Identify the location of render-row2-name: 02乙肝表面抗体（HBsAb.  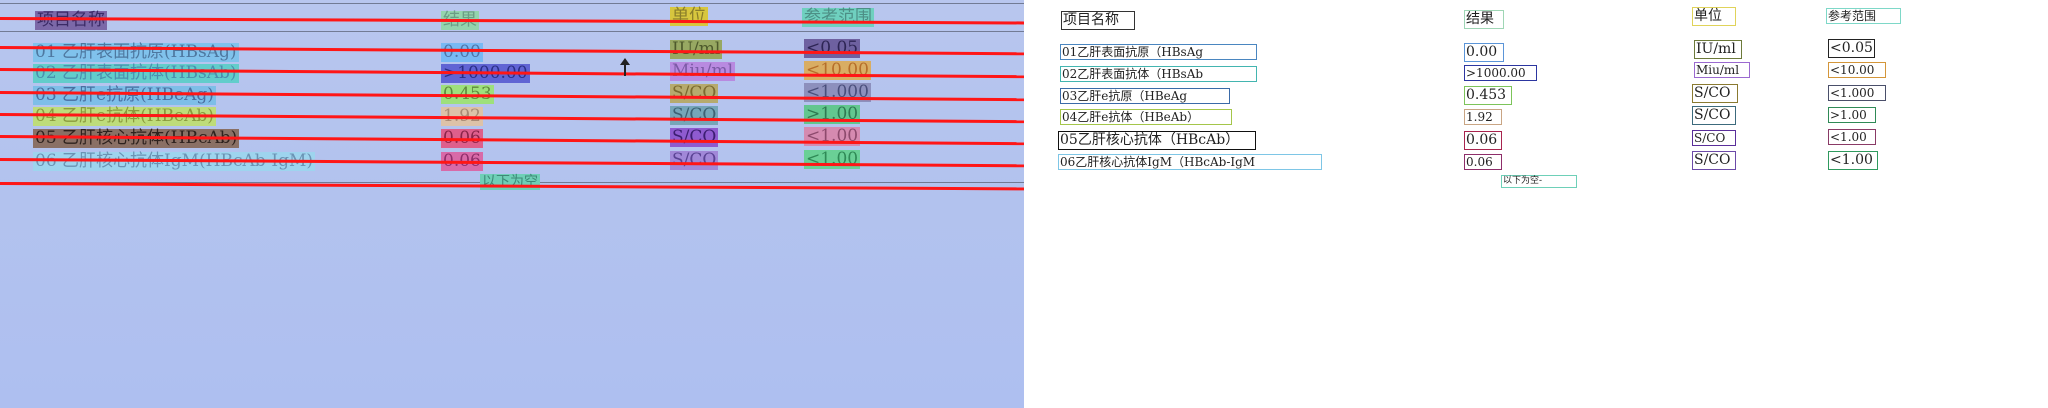
(1158, 74).